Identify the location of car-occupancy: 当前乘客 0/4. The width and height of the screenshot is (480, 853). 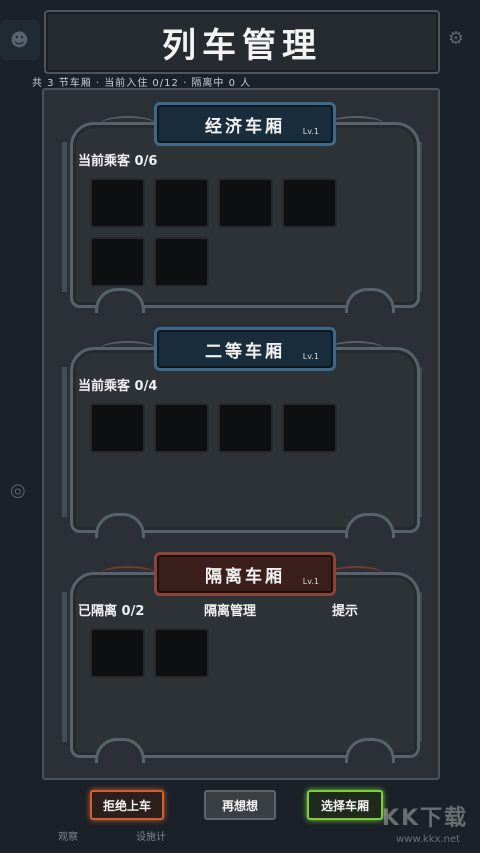
(118, 386).